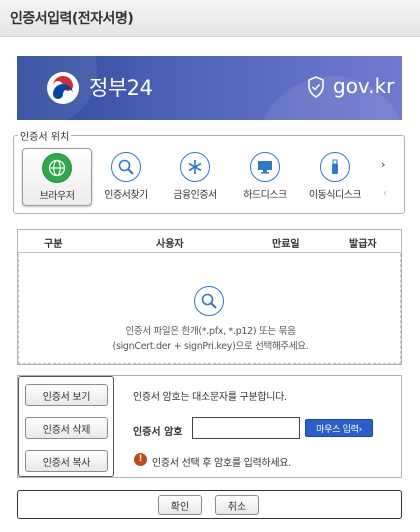 Image resolution: width=420 pixels, height=532 pixels. Describe the element at coordinates (209, 241) in the screenshot. I see `table-header: 구분 사용자 만료일 발급자` at that location.